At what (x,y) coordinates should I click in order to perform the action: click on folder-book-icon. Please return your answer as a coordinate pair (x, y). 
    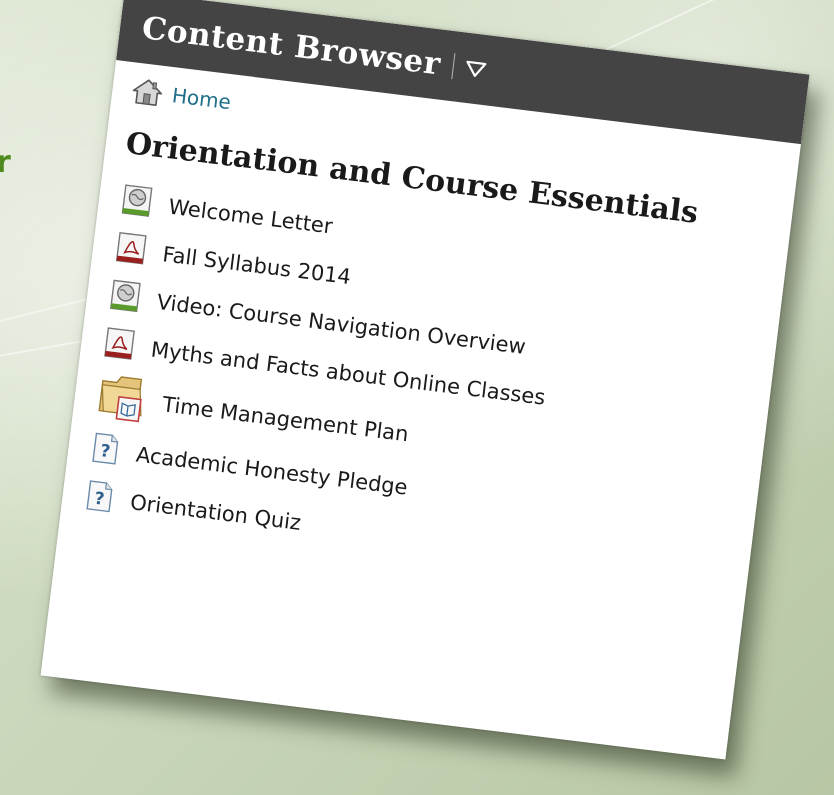
    Looking at the image, I should click on (122, 399).